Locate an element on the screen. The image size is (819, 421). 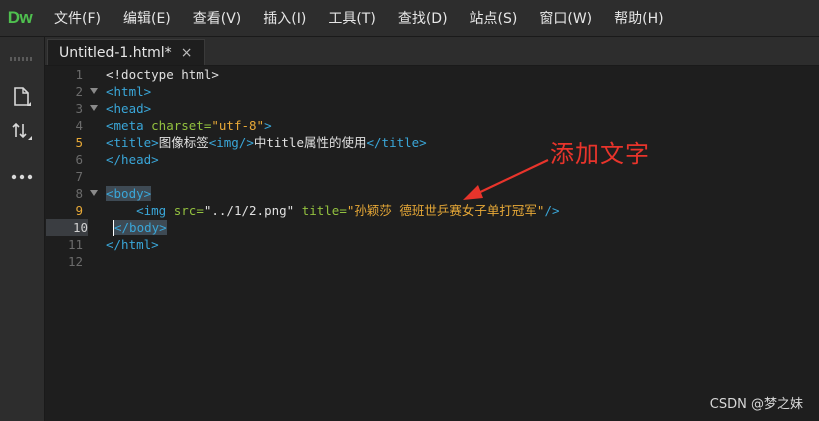
html-open-tag: <html> is located at coordinates (129, 91).